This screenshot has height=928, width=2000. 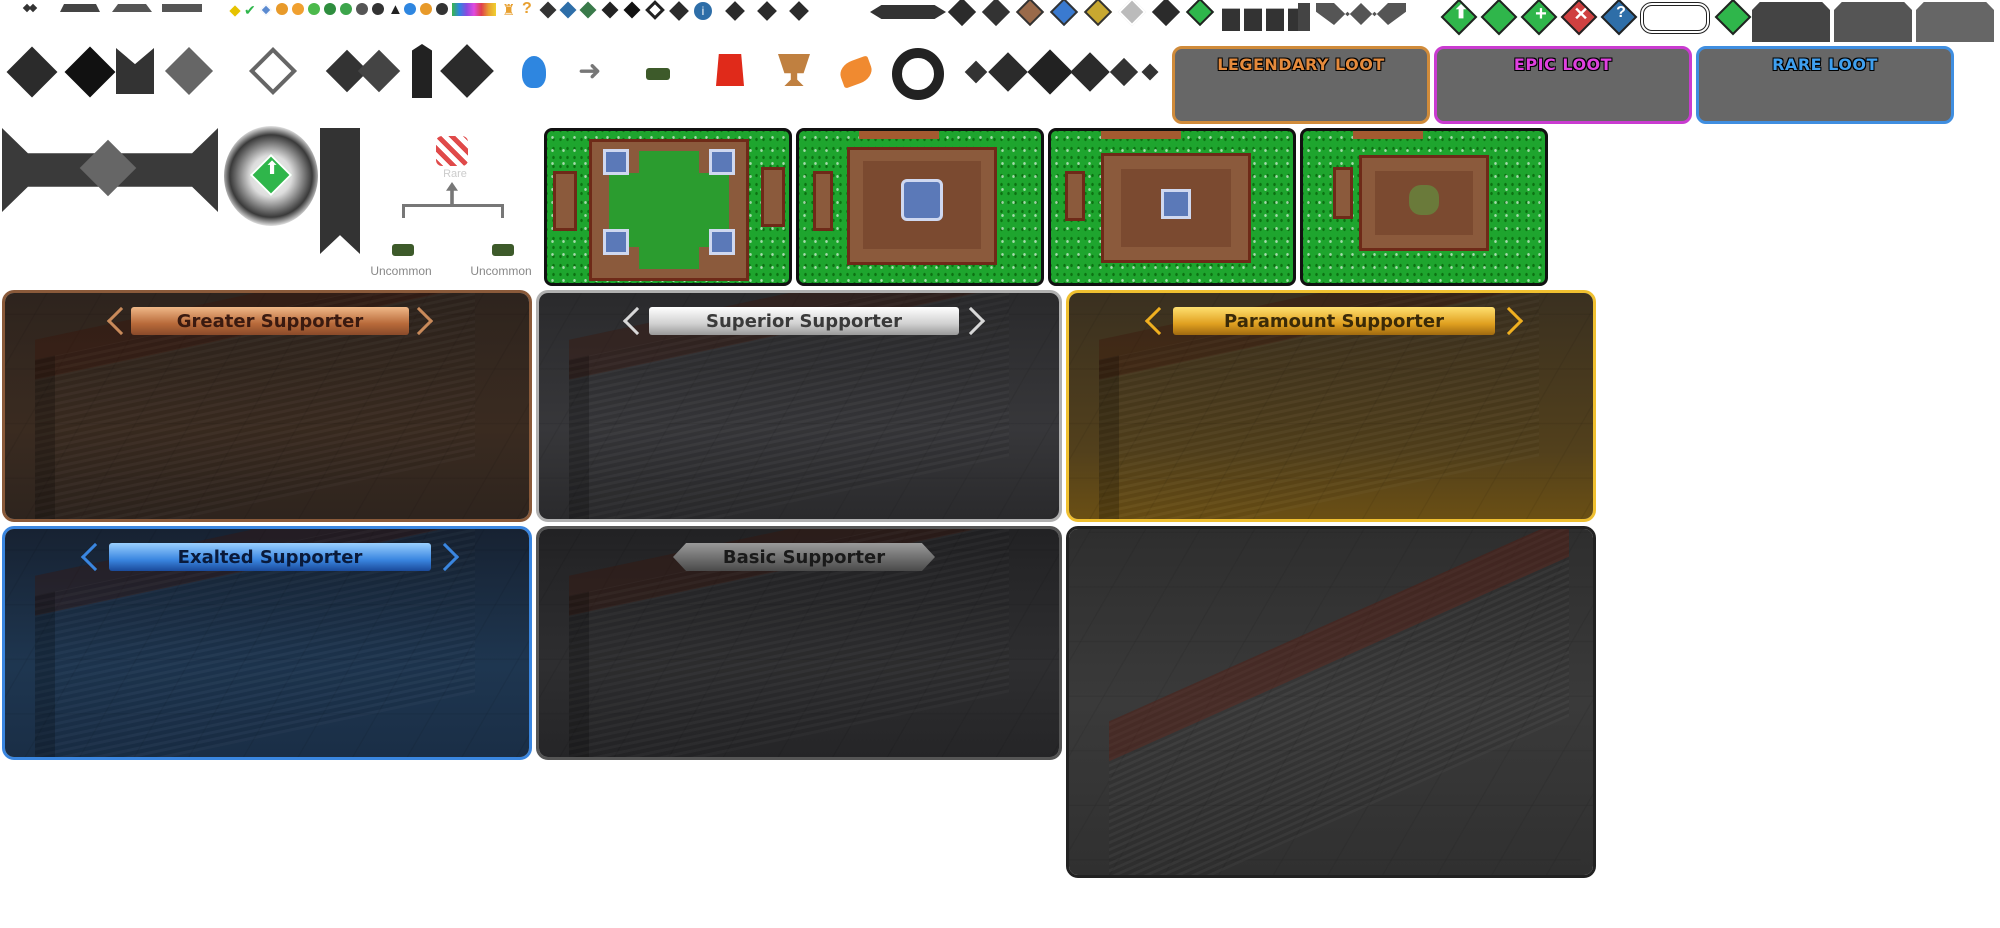 I want to click on green-diamond-button, so click(x=1733, y=18).